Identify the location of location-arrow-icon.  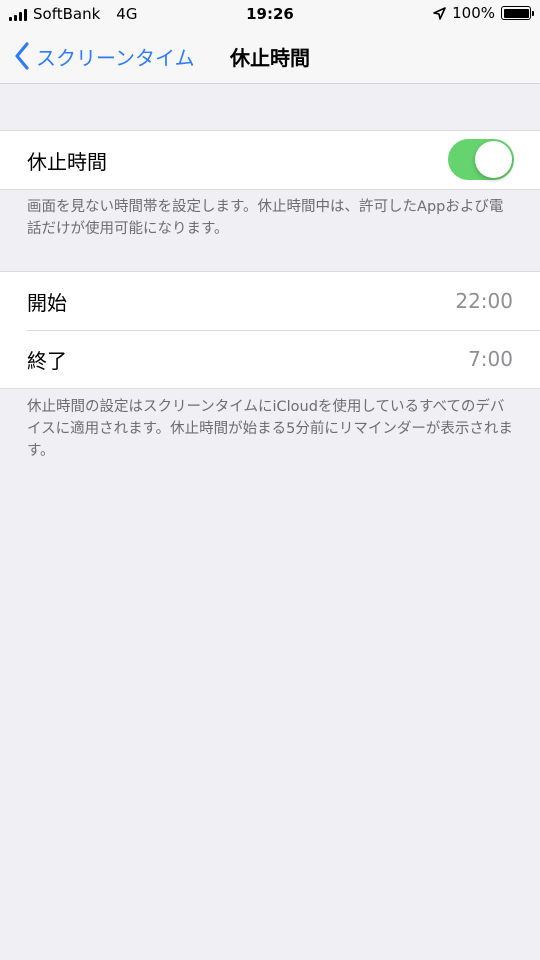
(439, 13).